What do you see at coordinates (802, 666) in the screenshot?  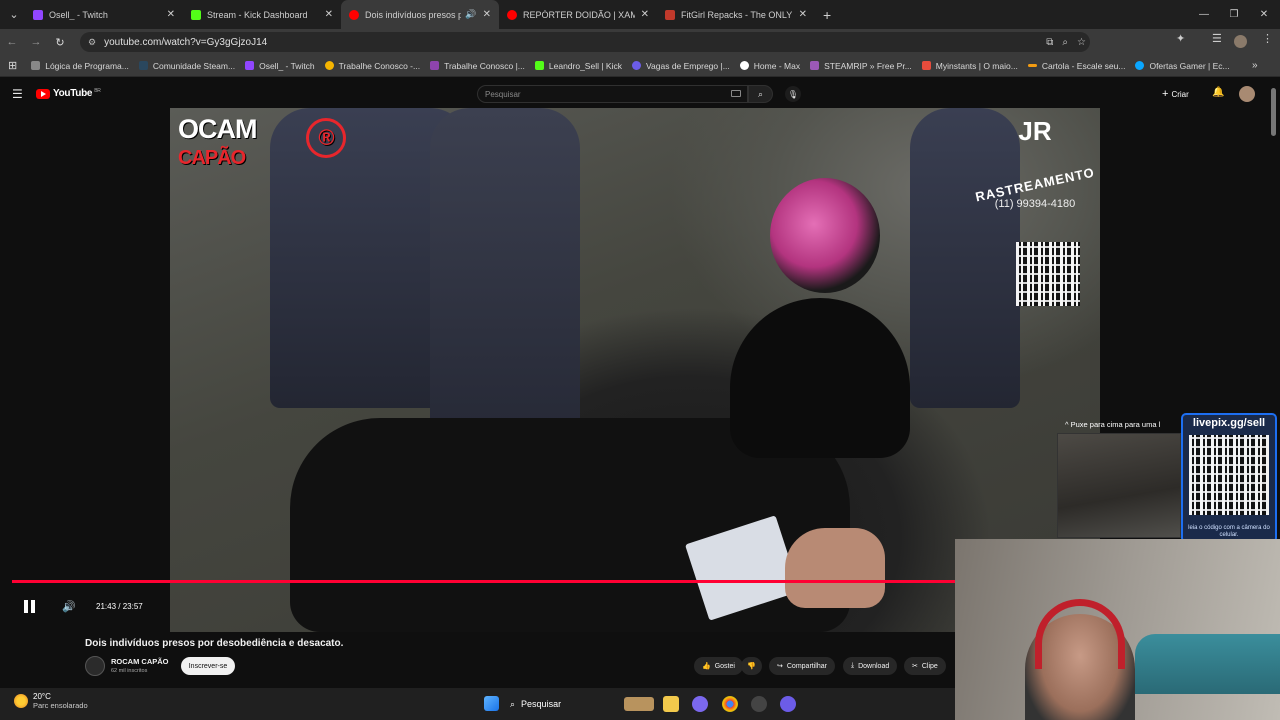 I see `share-button: ↪ Compartilhar` at bounding box center [802, 666].